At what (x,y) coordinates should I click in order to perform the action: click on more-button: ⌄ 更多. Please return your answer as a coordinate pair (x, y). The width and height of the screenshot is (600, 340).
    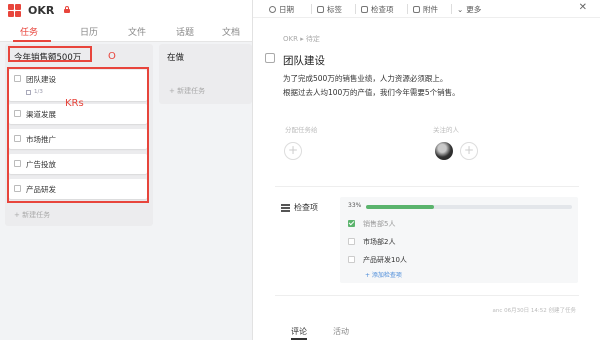
    Looking at the image, I should click on (469, 9).